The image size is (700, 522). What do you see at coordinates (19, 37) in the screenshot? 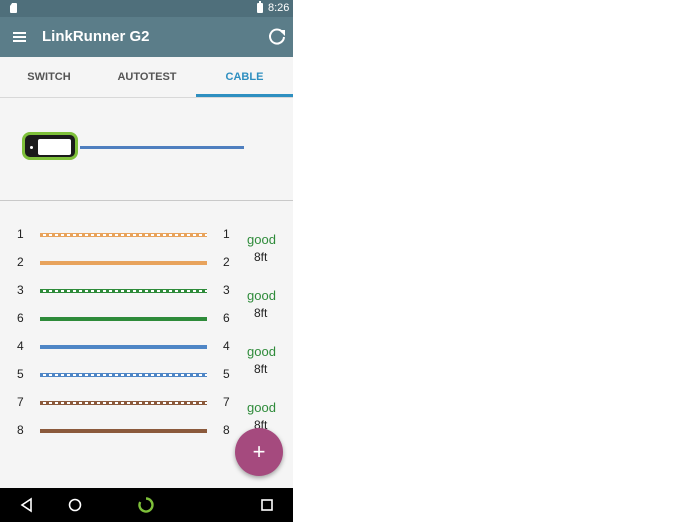
I see `menu-icon` at bounding box center [19, 37].